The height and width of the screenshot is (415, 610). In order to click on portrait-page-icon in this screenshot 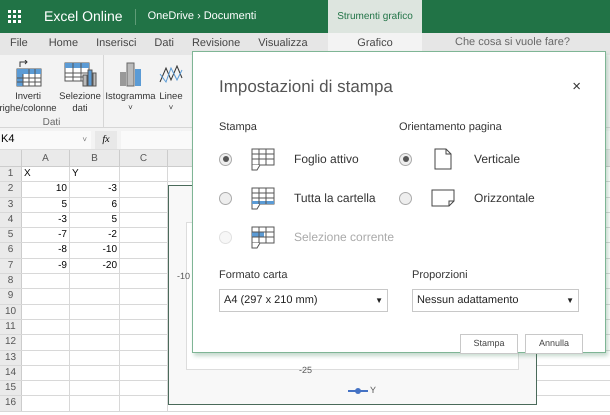, I will do `click(443, 159)`.